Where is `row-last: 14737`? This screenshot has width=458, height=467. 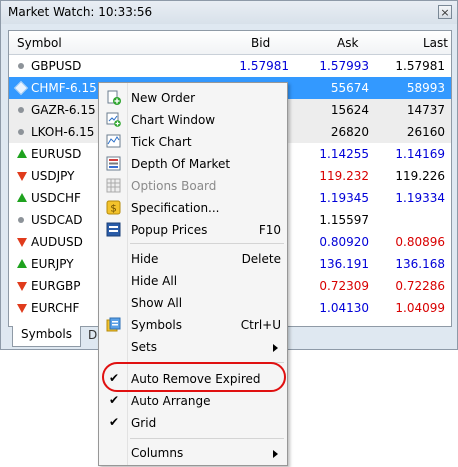
row-last: 14737 is located at coordinates (425, 110).